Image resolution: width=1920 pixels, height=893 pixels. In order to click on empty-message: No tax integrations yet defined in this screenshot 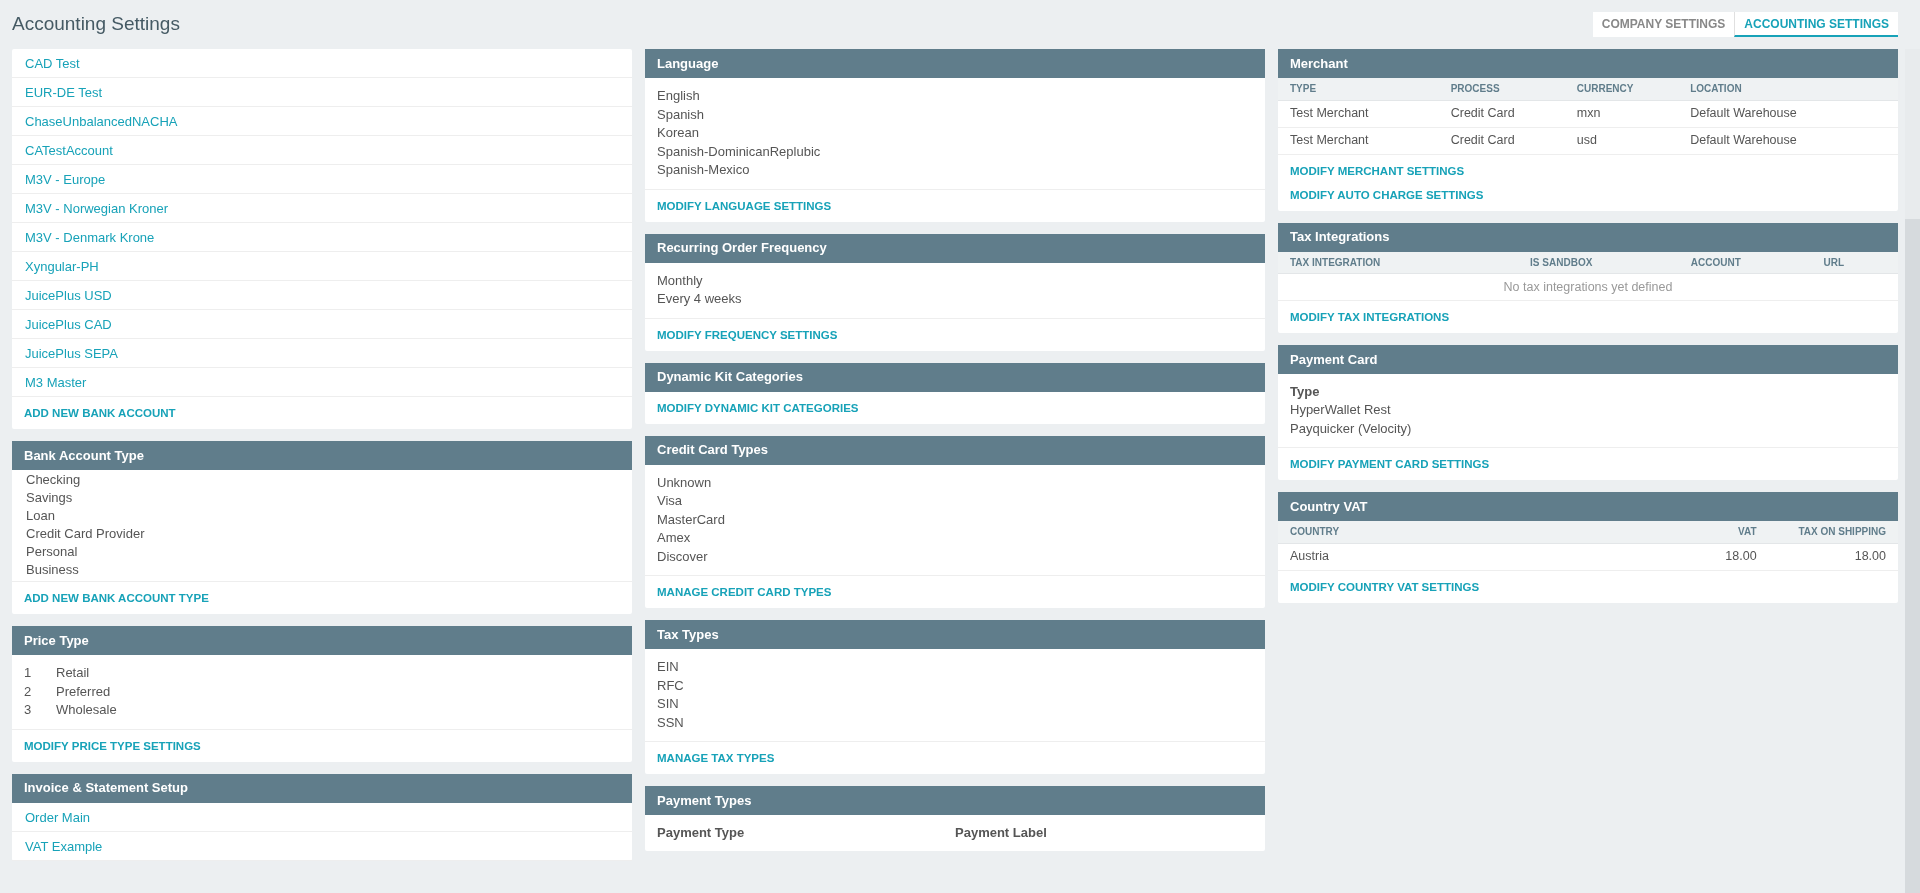, I will do `click(1588, 287)`.